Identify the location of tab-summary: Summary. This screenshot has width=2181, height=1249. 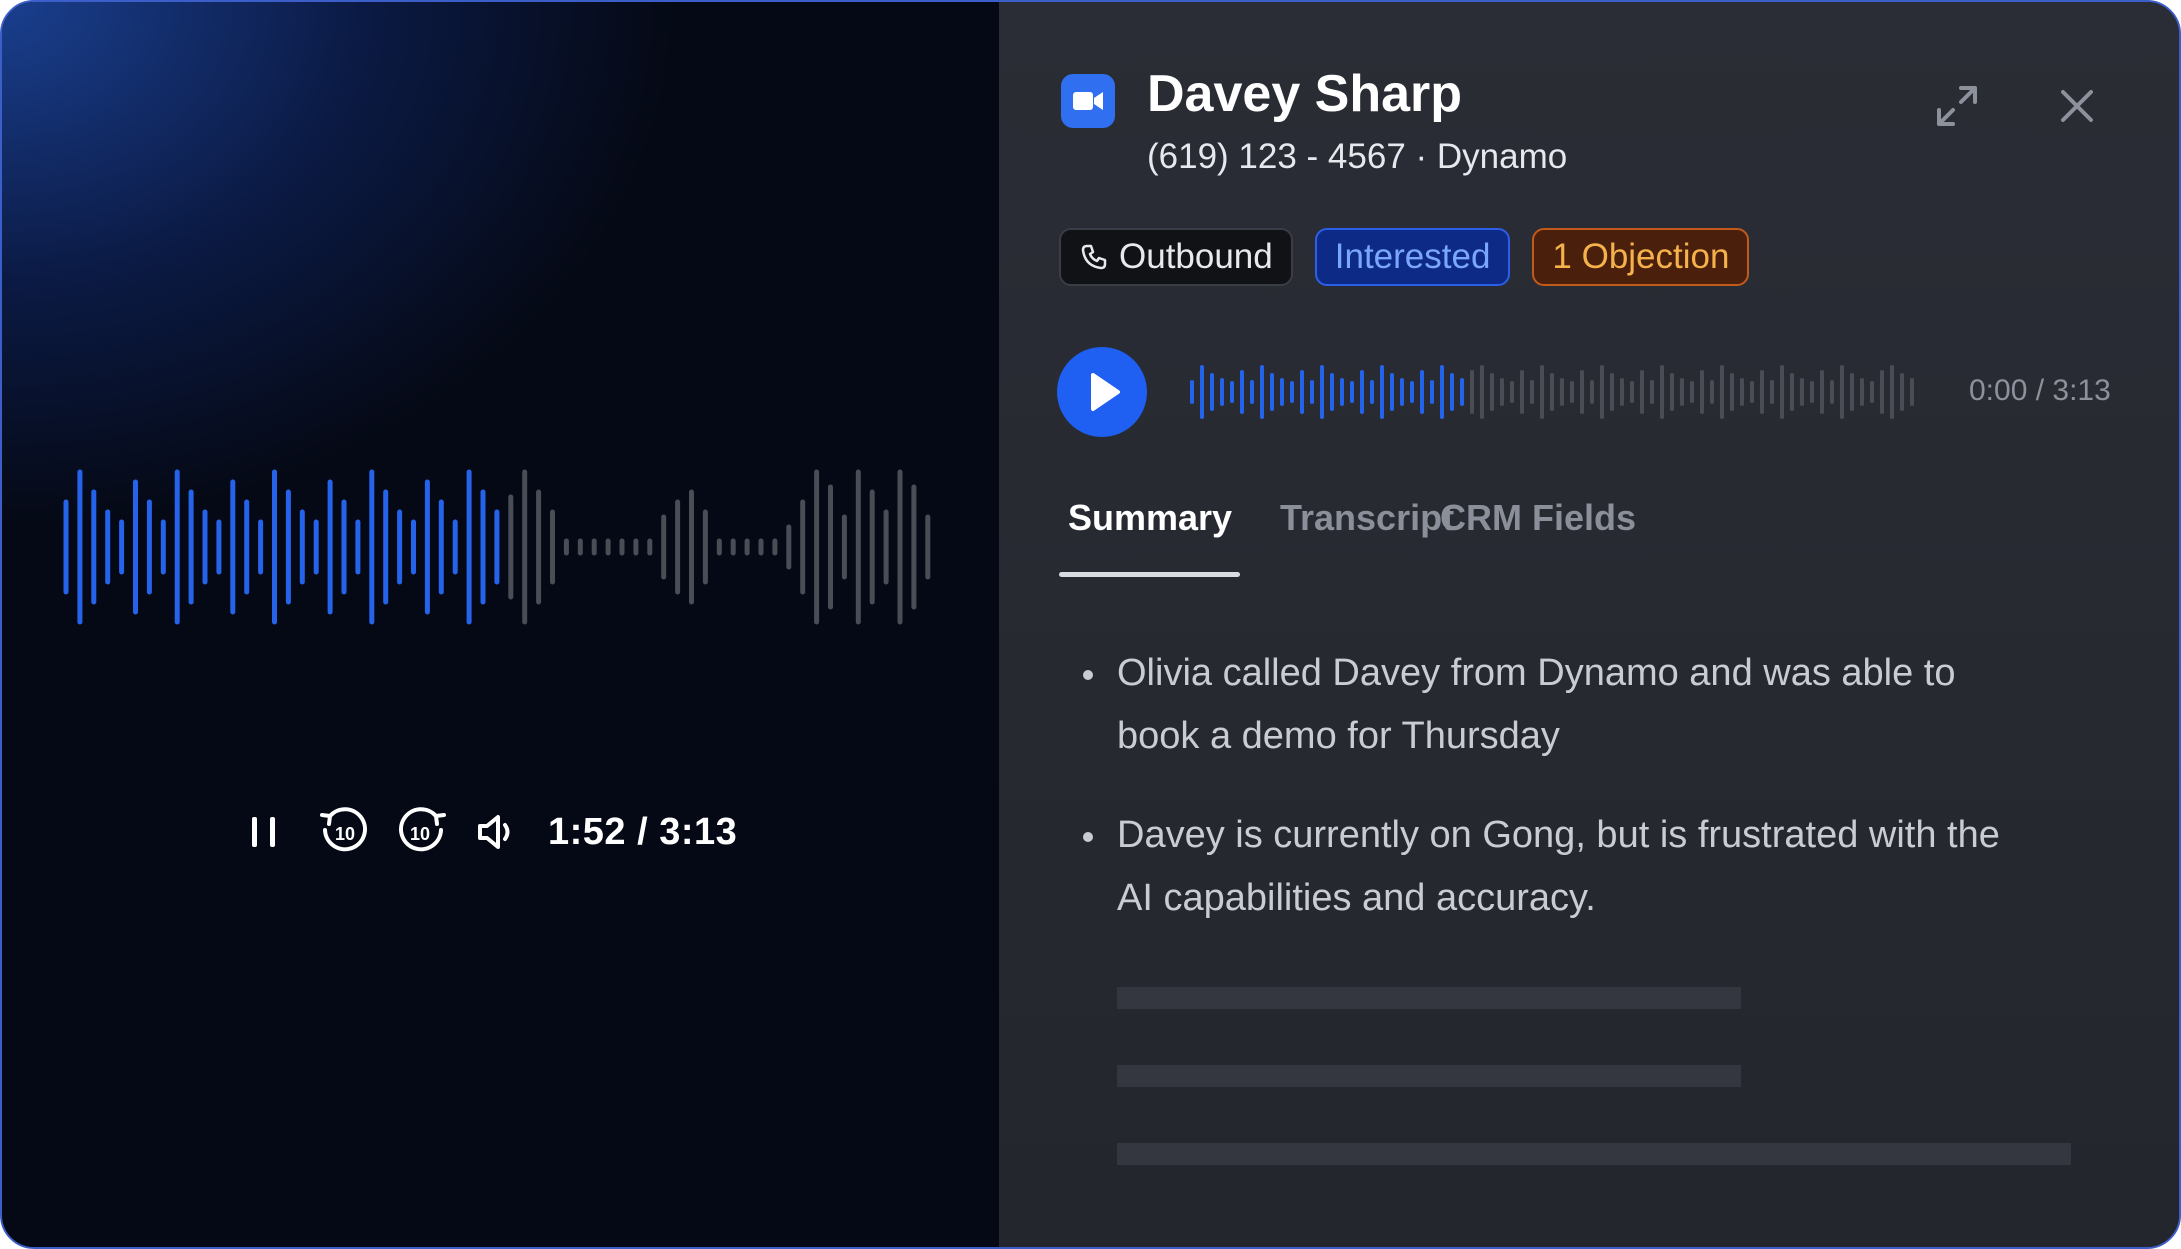
(1150, 518).